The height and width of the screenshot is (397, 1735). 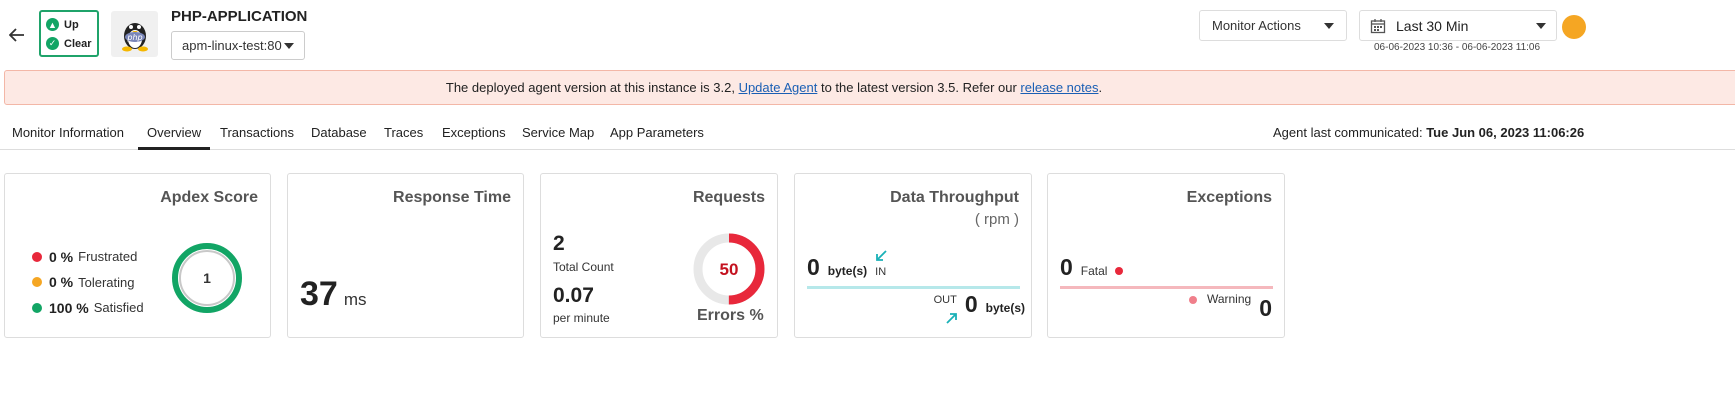 I want to click on total-count-value: 2, so click(x=559, y=243).